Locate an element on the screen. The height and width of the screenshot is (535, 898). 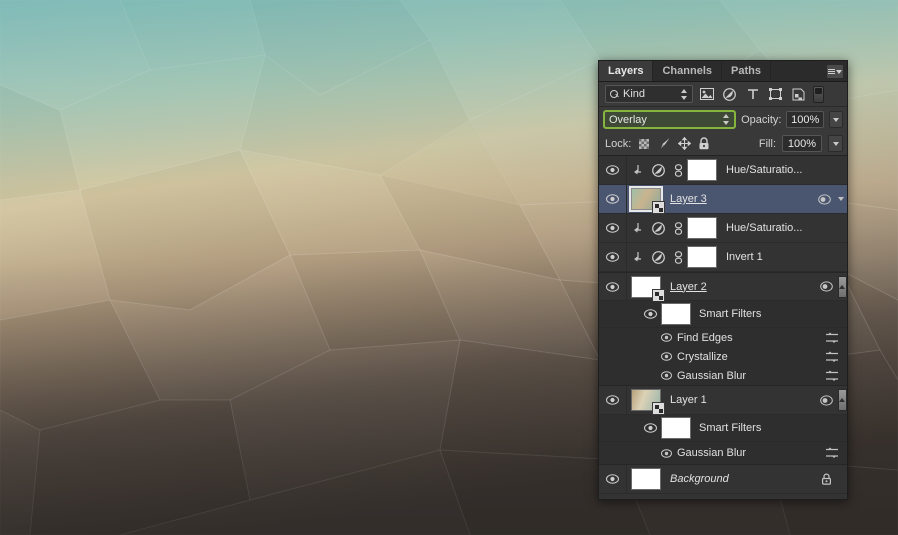
table-row: Layer 2 is located at coordinates (723, 287).